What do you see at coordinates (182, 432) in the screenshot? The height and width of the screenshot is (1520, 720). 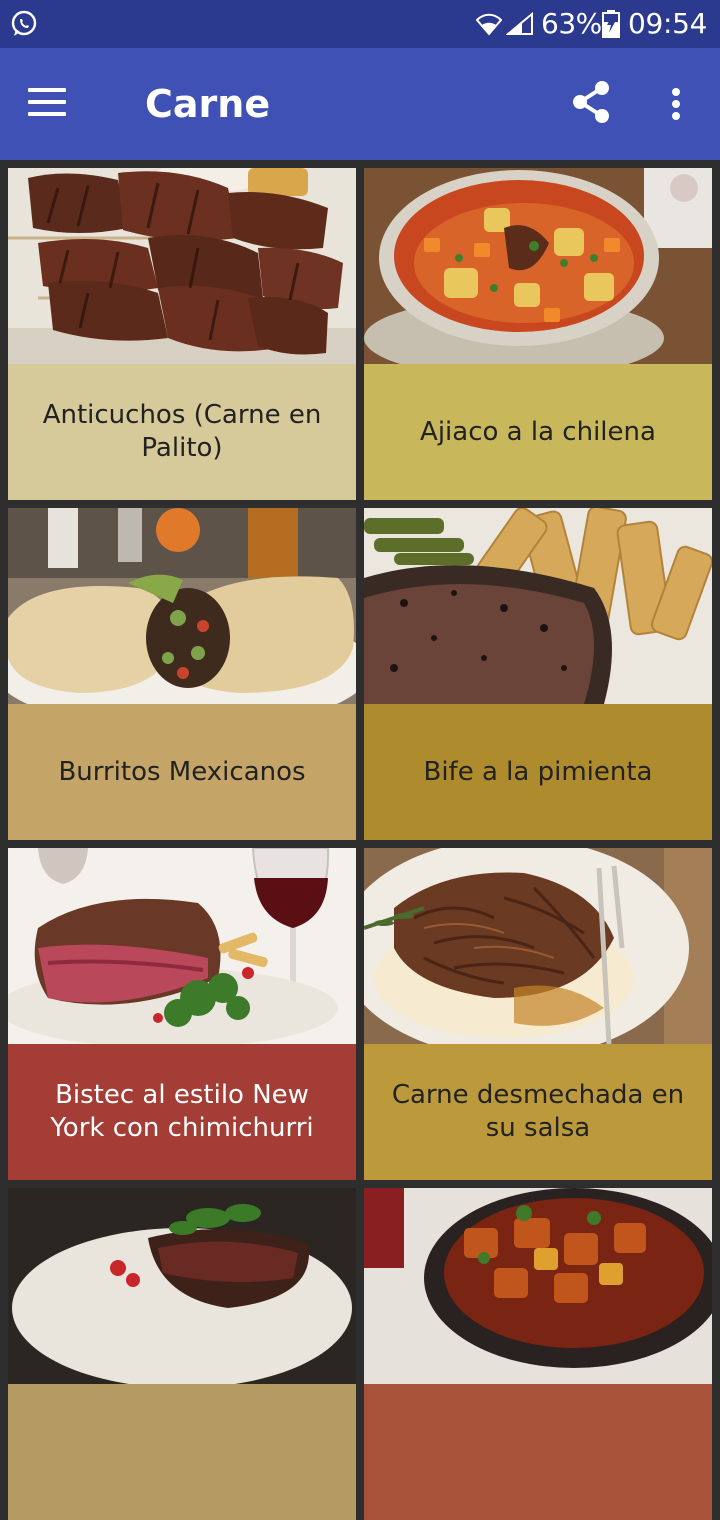 I see `recipe-title: Anticuchos (Carne en Palito)` at bounding box center [182, 432].